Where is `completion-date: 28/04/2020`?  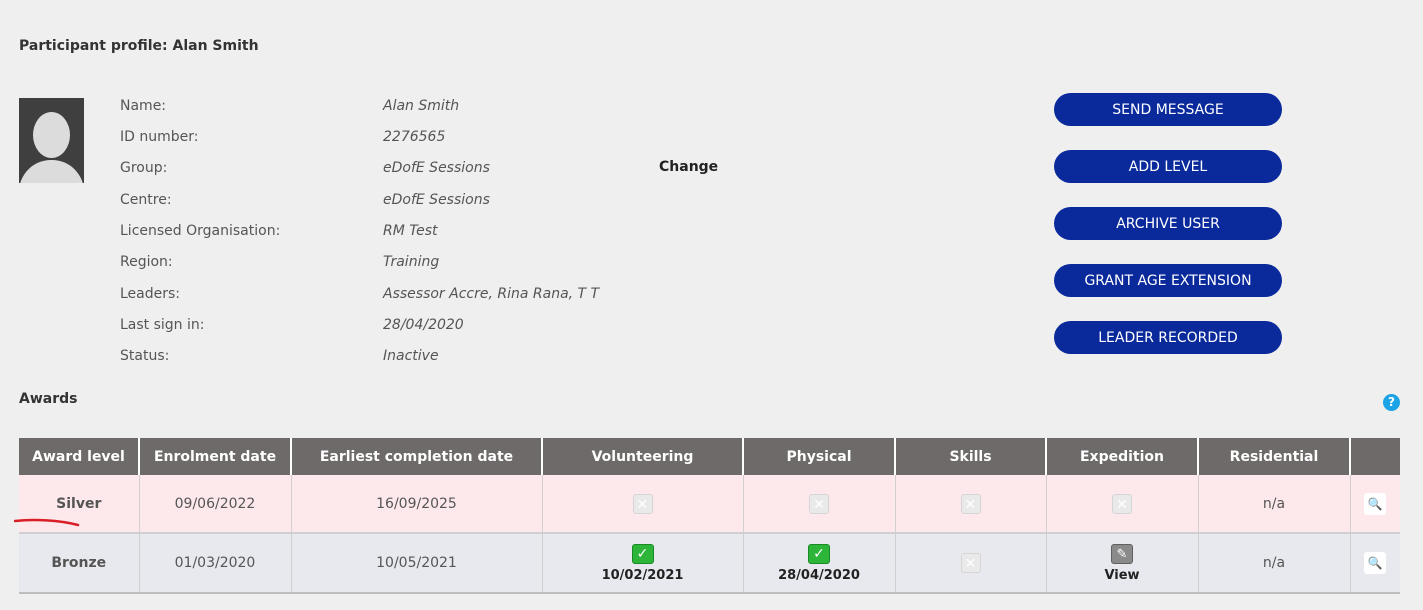
completion-date: 28/04/2020 is located at coordinates (819, 575).